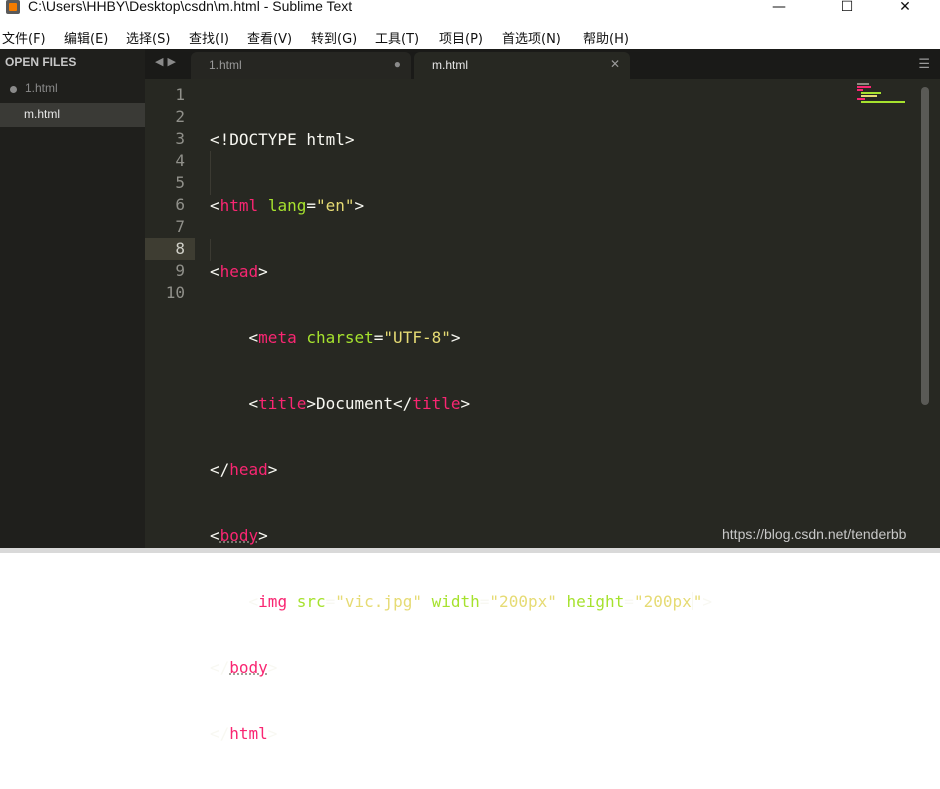  Describe the element at coordinates (13, 7) in the screenshot. I see `sublime-text-icon` at that location.